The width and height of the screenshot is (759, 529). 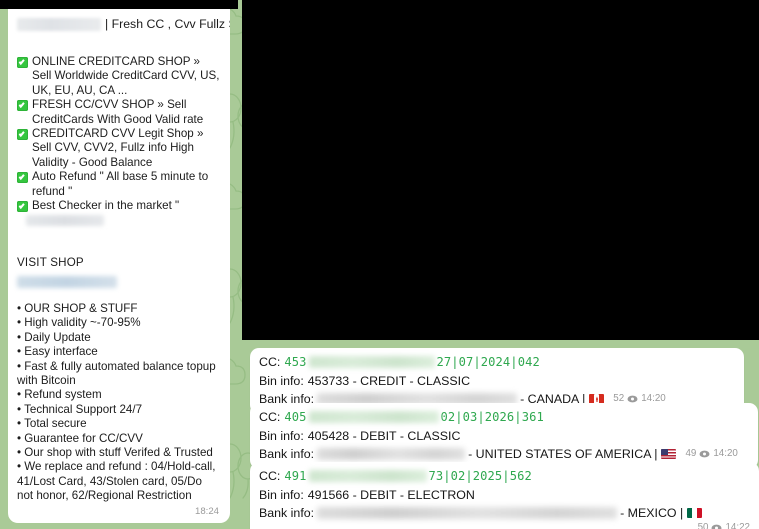 What do you see at coordinates (77, 308) in the screenshot?
I see `bullet-item: • OUR SHOP & STUFF` at bounding box center [77, 308].